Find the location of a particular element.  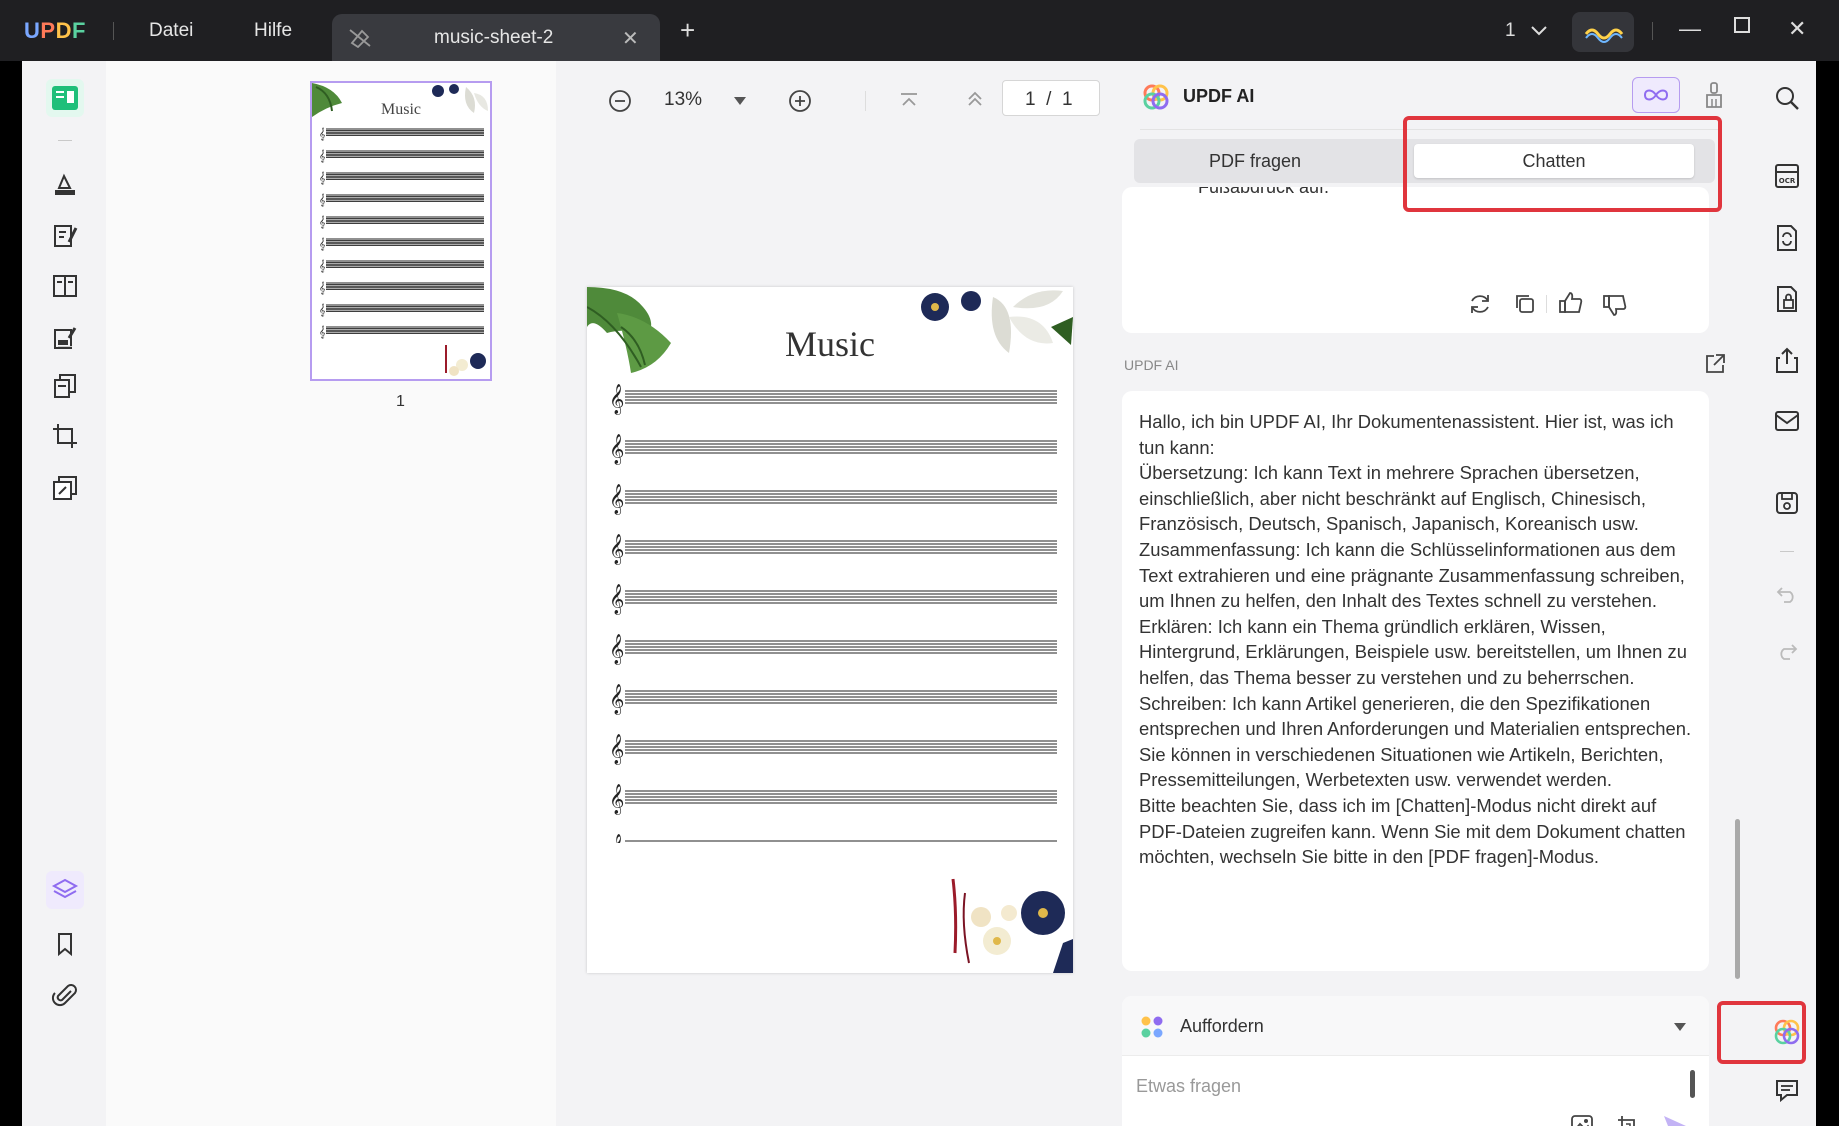

previous-message-text: Fußabdruck auf. is located at coordinates (1264, 192).